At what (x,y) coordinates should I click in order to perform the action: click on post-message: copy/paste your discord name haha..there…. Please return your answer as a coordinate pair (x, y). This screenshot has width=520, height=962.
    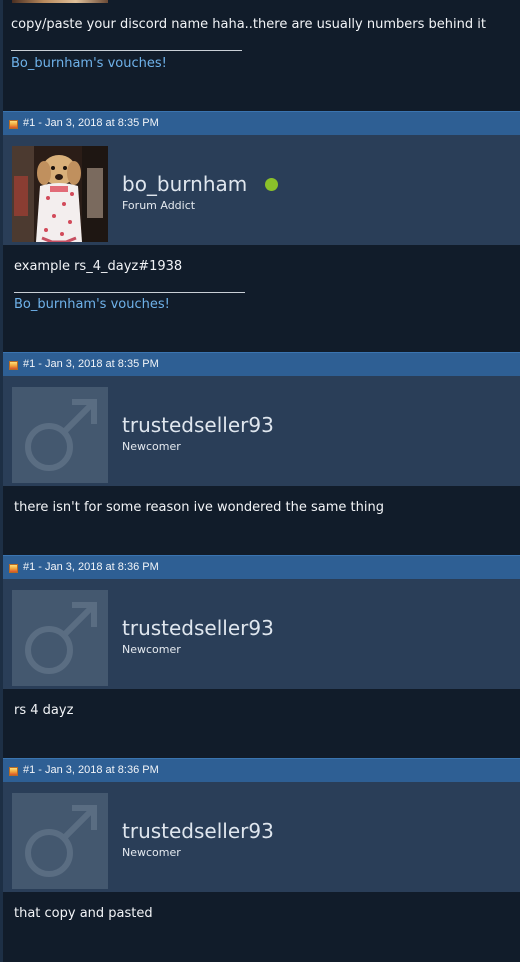
    Looking at the image, I should click on (248, 24).